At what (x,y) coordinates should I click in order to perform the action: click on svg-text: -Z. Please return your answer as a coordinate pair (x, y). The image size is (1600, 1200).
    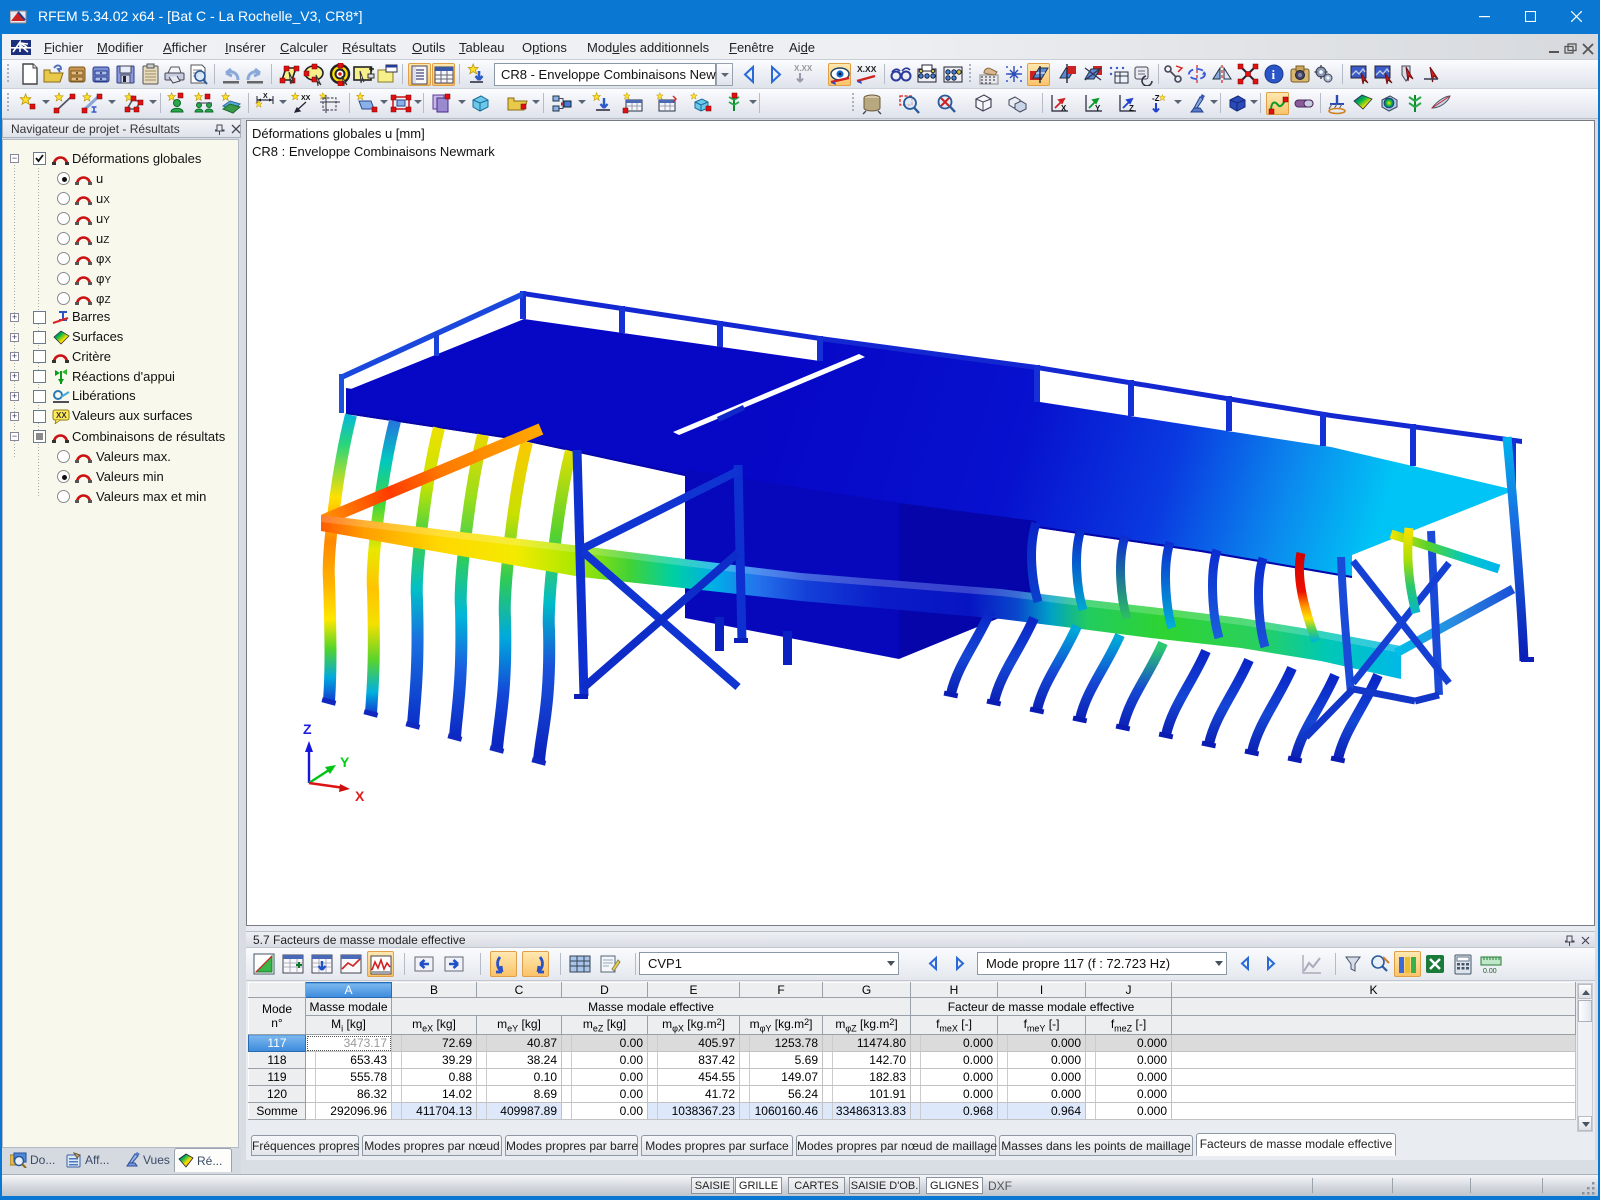
    Looking at the image, I should click on (1156, 98).